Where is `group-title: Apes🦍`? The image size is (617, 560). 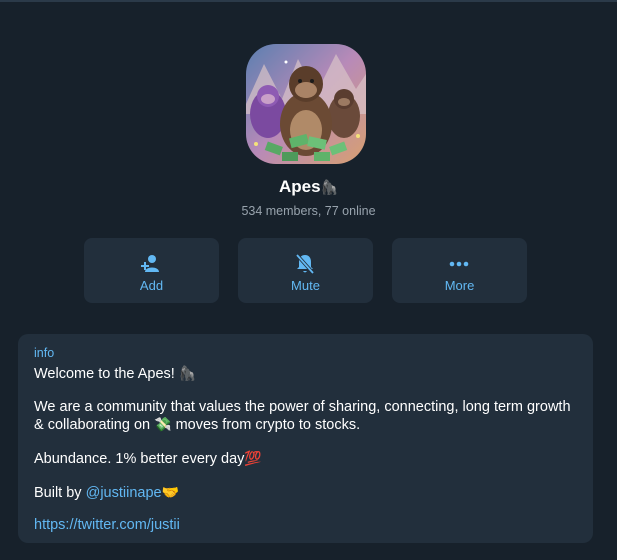 group-title: Apes🦍 is located at coordinates (308, 187).